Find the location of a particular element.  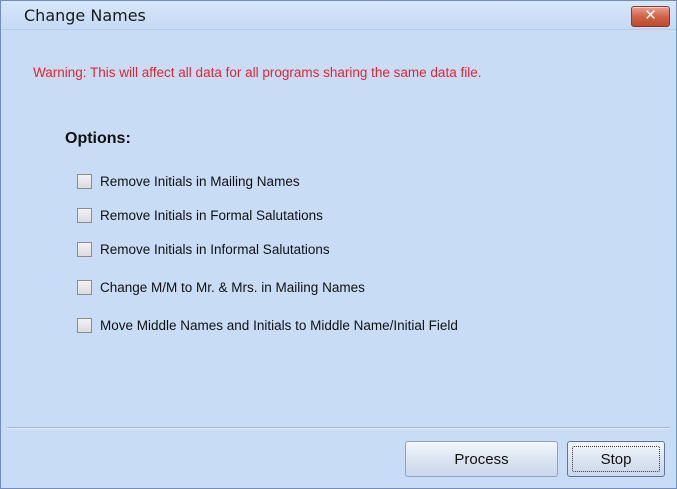

option-label: Remove Initials in Informal Salutations is located at coordinates (215, 249).